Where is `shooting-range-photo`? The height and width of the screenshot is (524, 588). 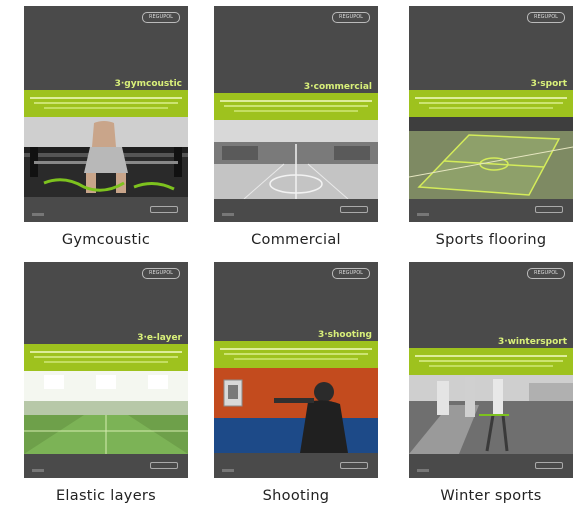 shooting-range-photo is located at coordinates (296, 410).